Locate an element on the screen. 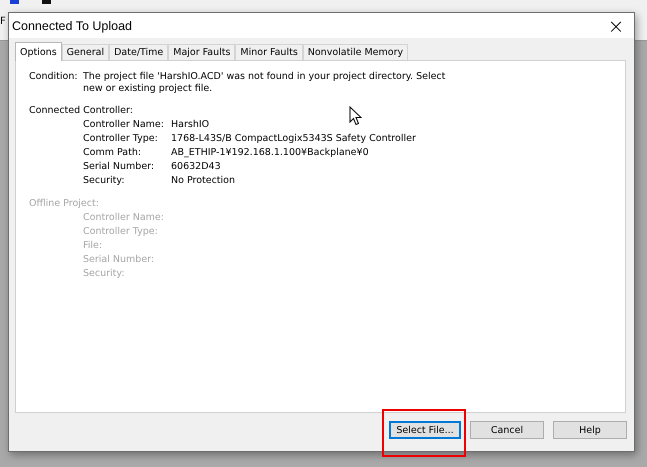 This screenshot has width=647, height=467. condition-label: Condition: is located at coordinates (54, 77).